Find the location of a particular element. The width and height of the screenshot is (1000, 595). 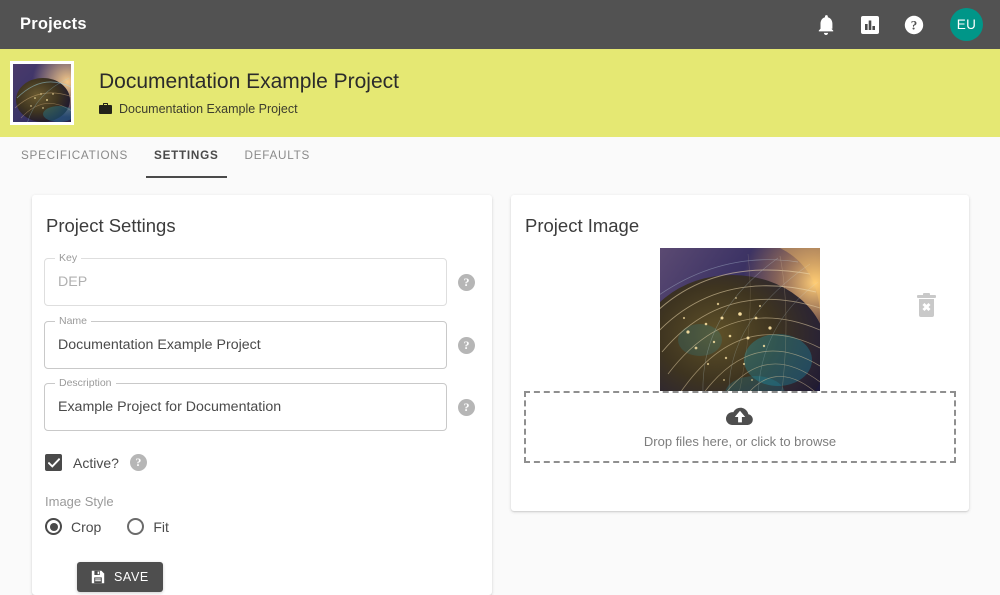

project-thumbnail is located at coordinates (42, 93).